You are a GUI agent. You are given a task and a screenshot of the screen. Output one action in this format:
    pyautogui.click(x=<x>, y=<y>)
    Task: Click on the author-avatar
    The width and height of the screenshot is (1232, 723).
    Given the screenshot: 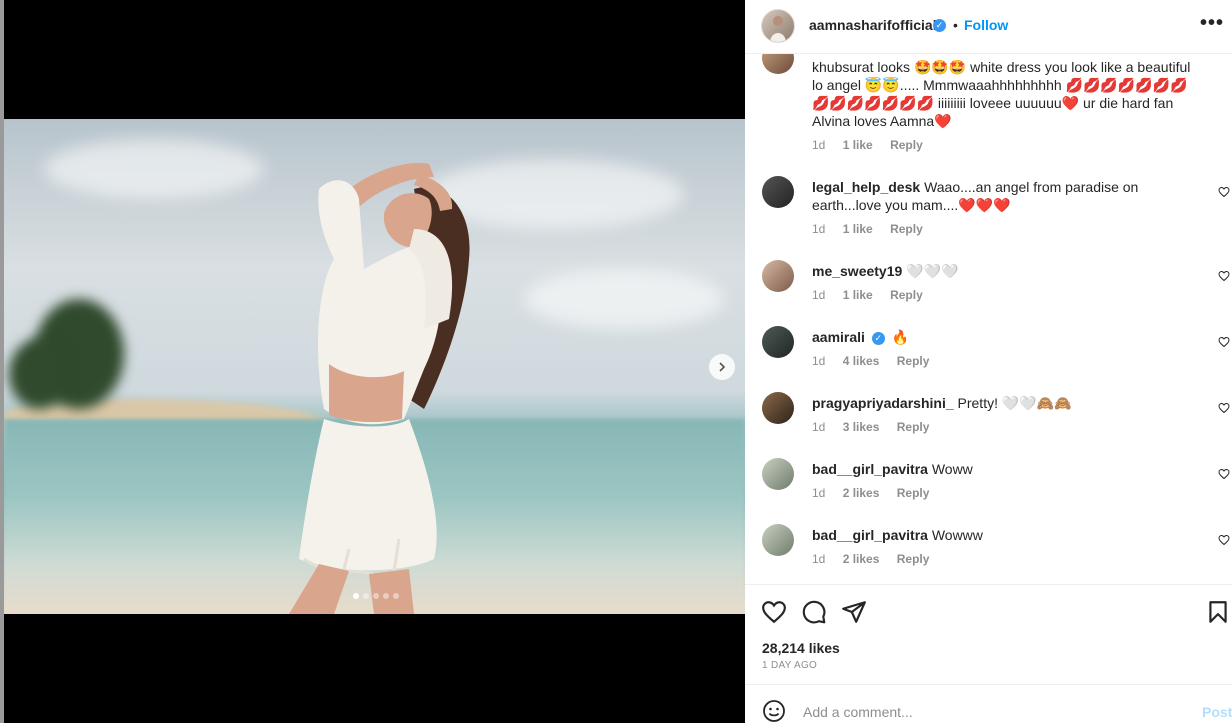 What is the action you would take?
    pyautogui.click(x=778, y=26)
    